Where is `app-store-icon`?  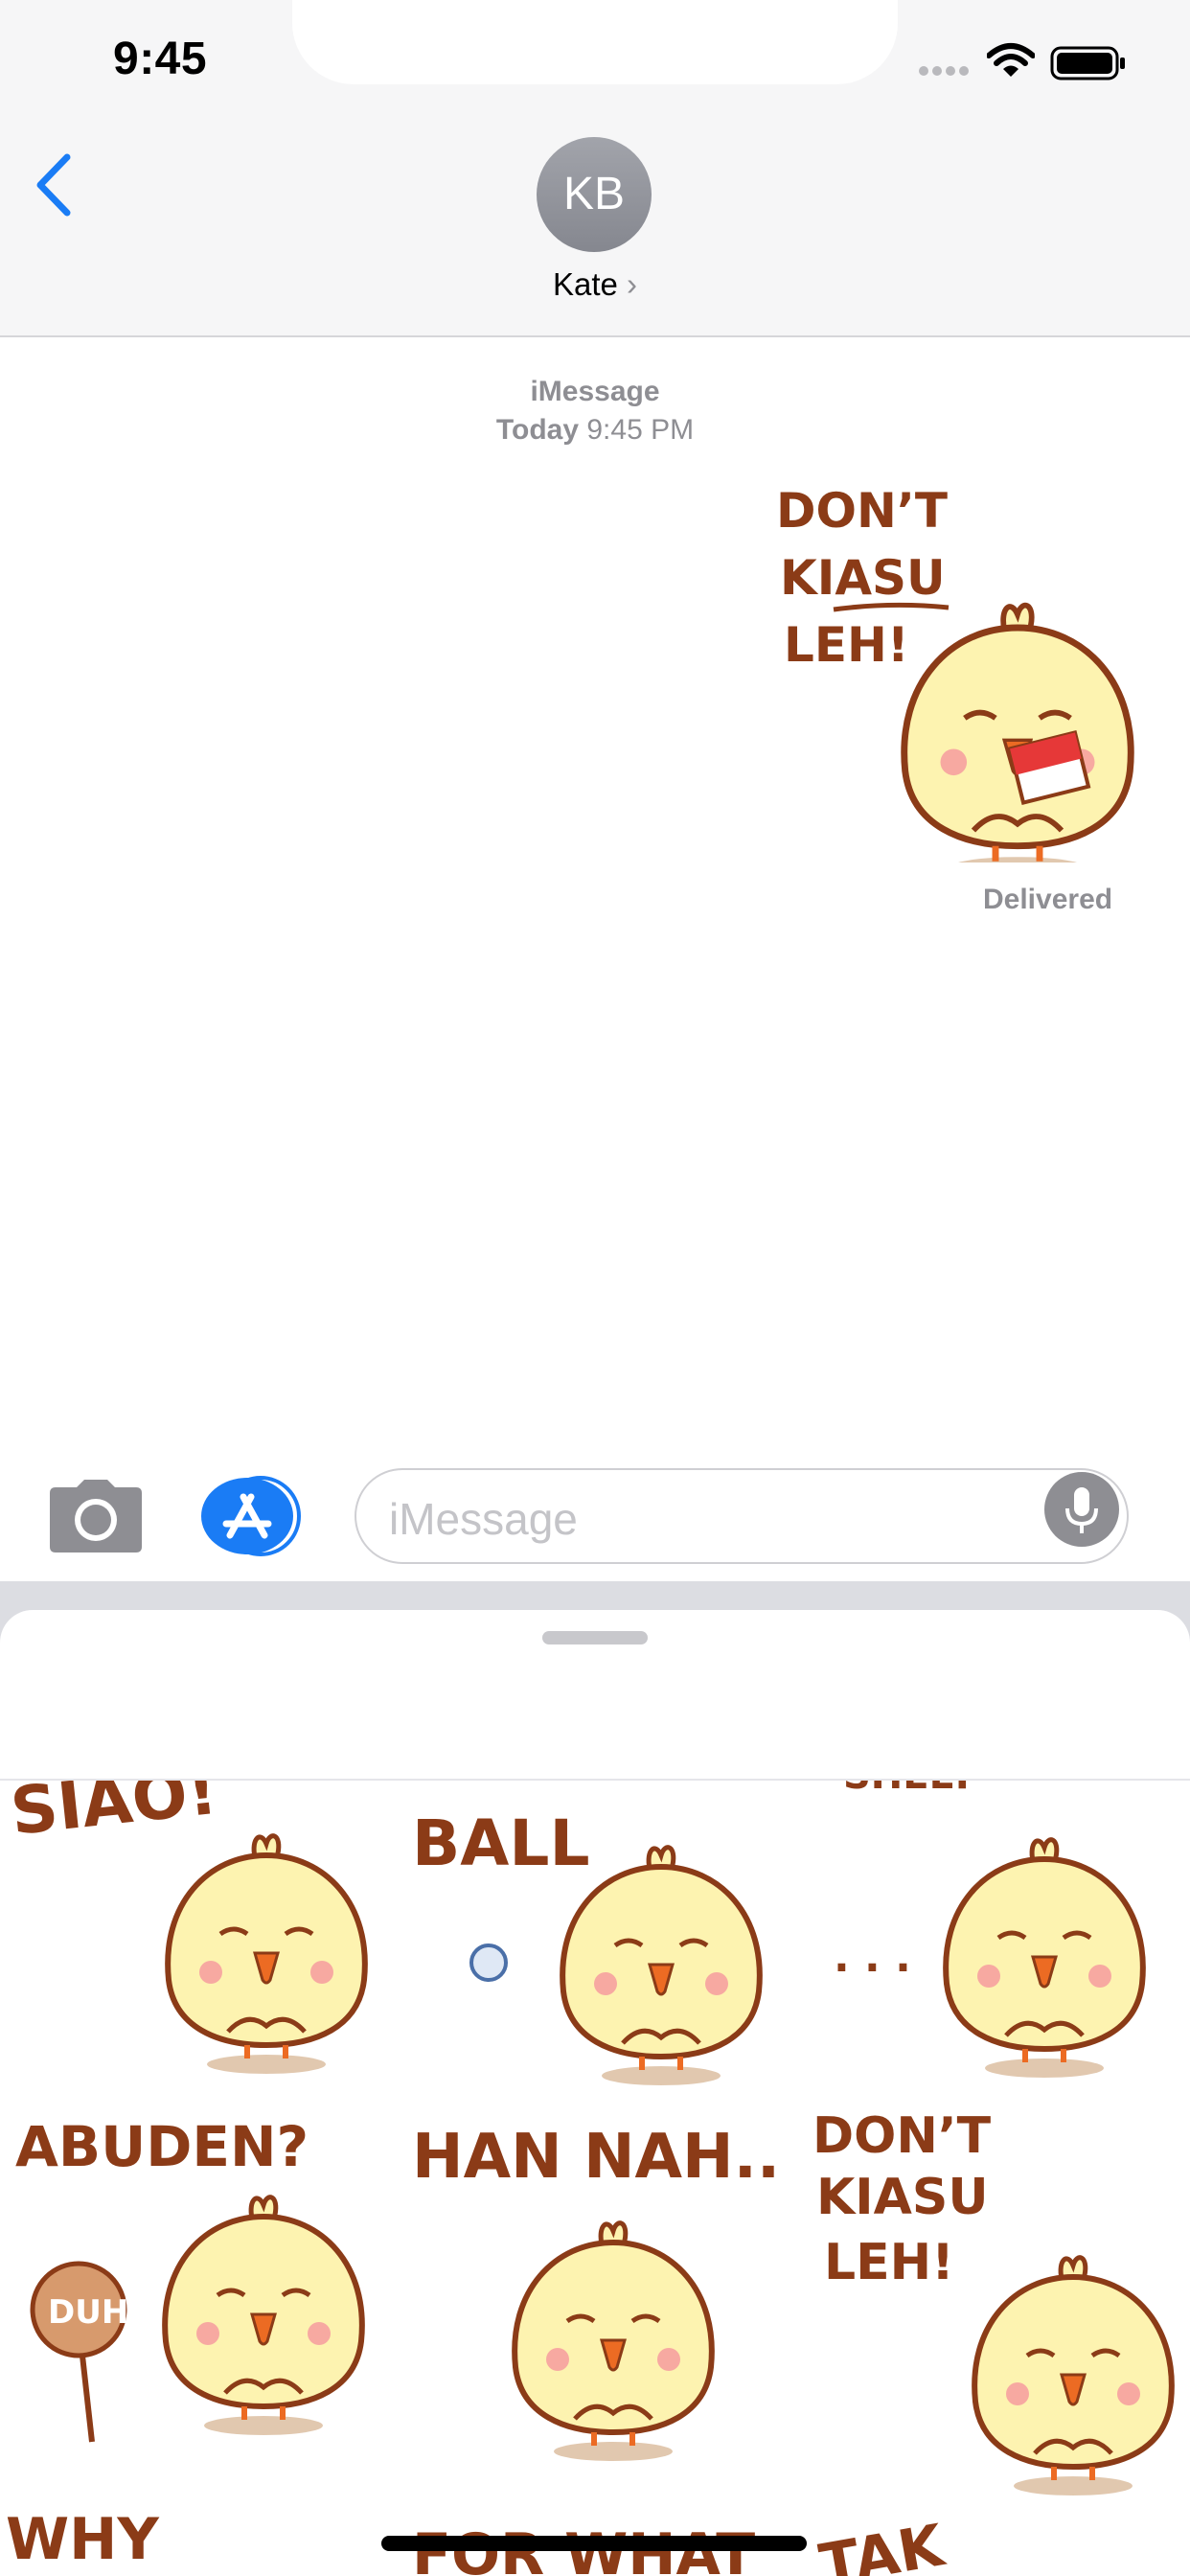 app-store-icon is located at coordinates (254, 1516).